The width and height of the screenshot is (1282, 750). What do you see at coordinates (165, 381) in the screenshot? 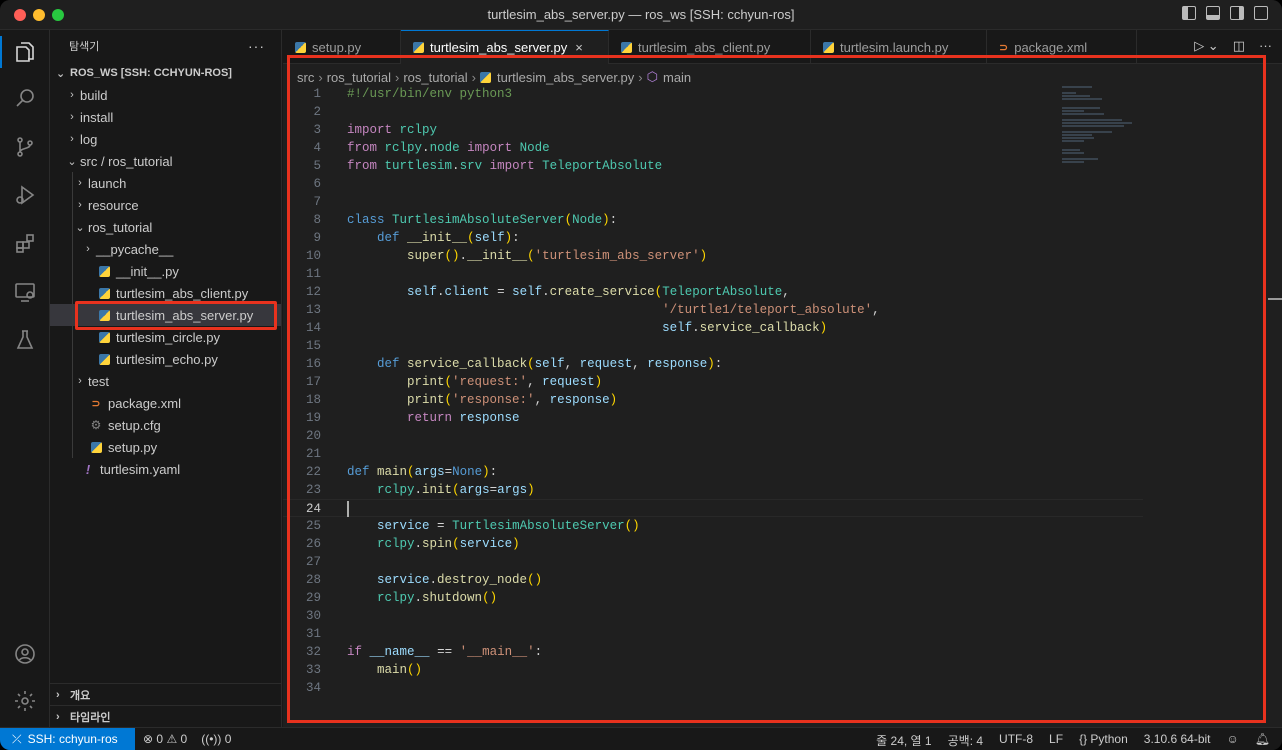
I see `tree-item: › test` at bounding box center [165, 381].